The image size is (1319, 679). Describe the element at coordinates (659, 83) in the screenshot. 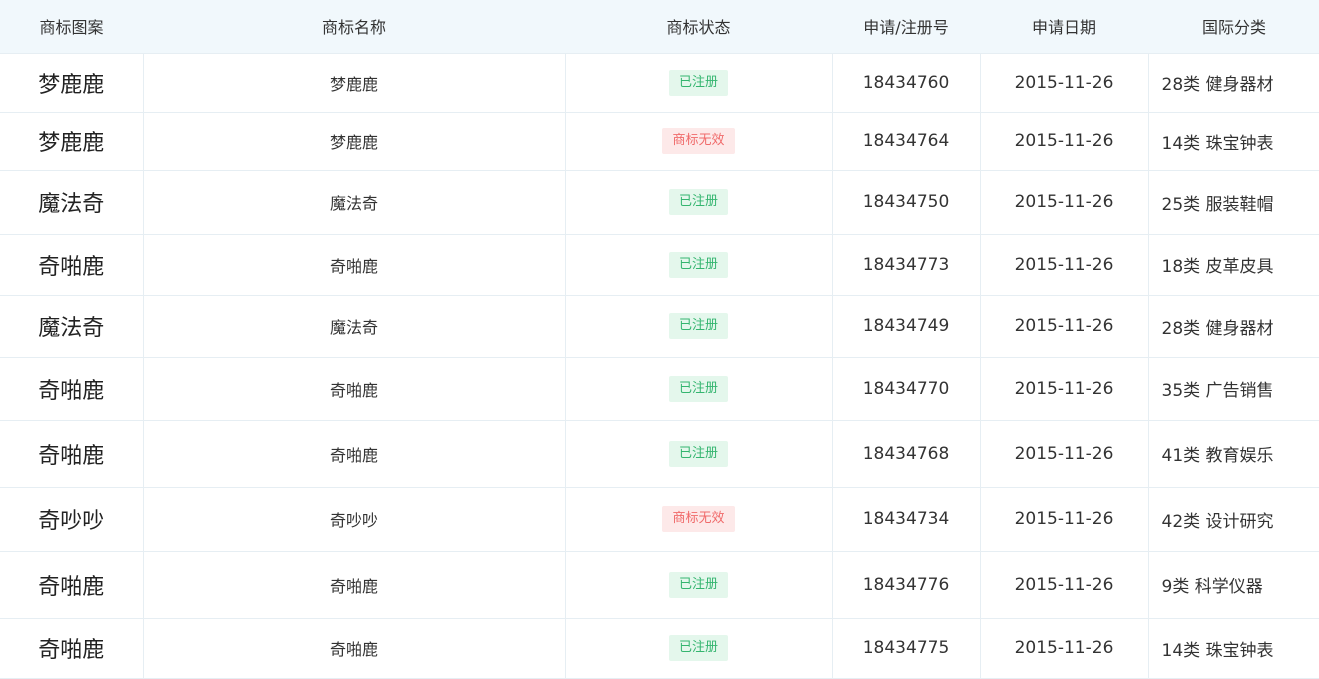

I see `table-row: 梦鹿鹿 梦鹿鹿 已注册 18434760 2015-11-26 28类 健身器材` at that location.